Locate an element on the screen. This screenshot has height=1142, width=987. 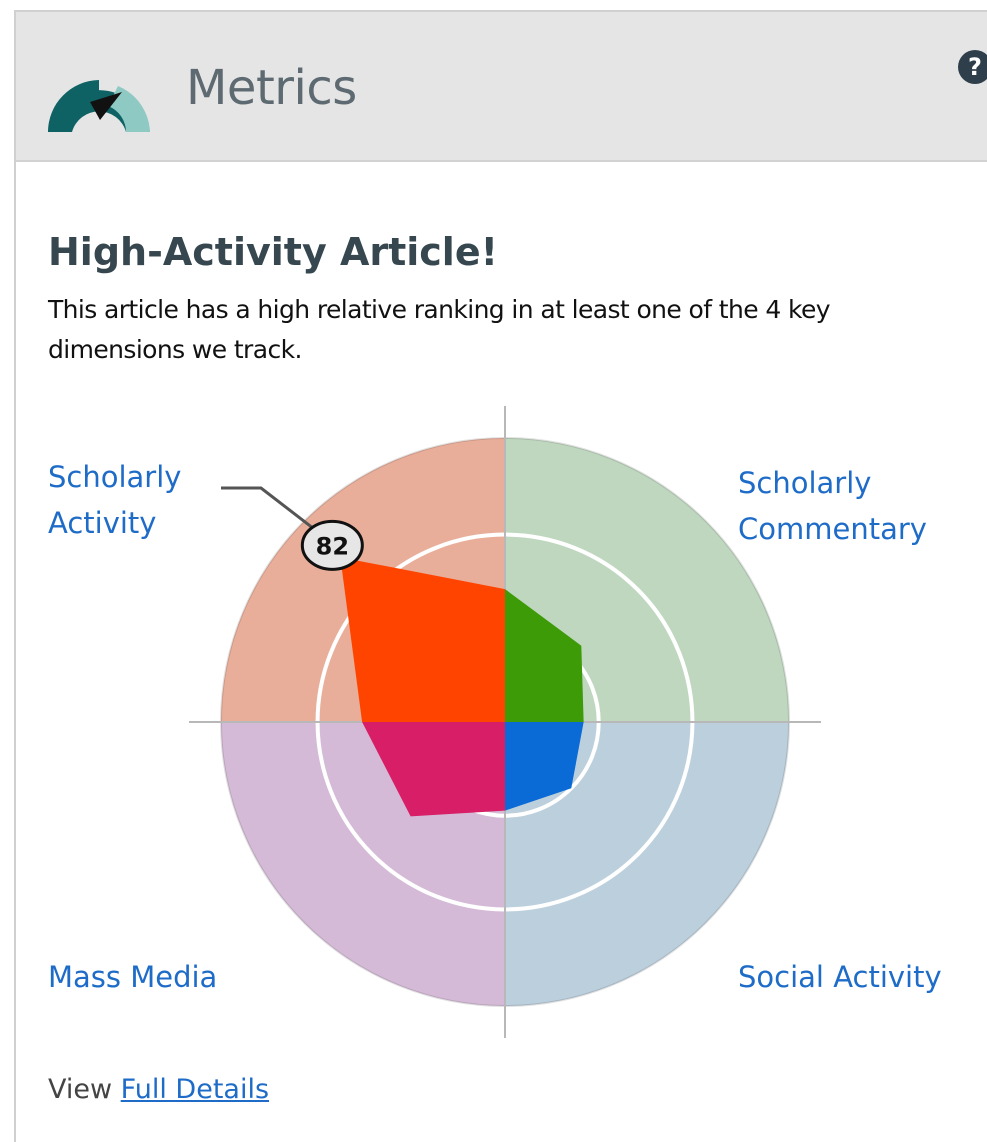
headline: High-Activity Article! is located at coordinates (273, 252).